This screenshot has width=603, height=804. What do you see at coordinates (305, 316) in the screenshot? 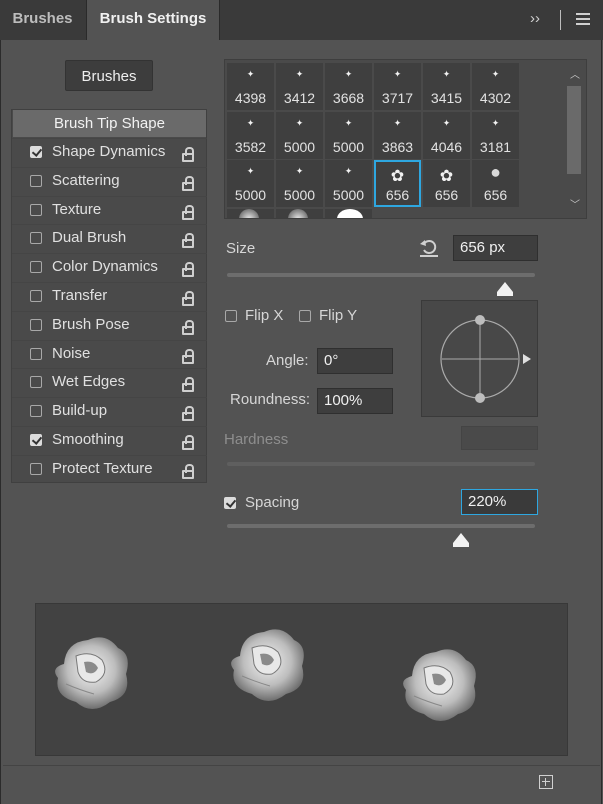
I see `flip-y-checkbox` at bounding box center [305, 316].